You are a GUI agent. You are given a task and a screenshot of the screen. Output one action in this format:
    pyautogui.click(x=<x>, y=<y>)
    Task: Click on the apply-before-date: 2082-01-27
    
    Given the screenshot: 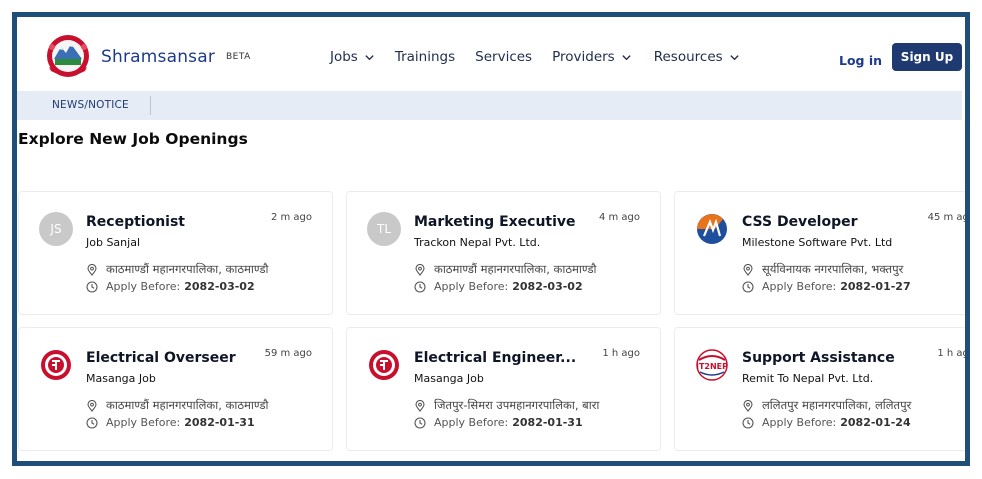 What is the action you would take?
    pyautogui.click(x=875, y=286)
    